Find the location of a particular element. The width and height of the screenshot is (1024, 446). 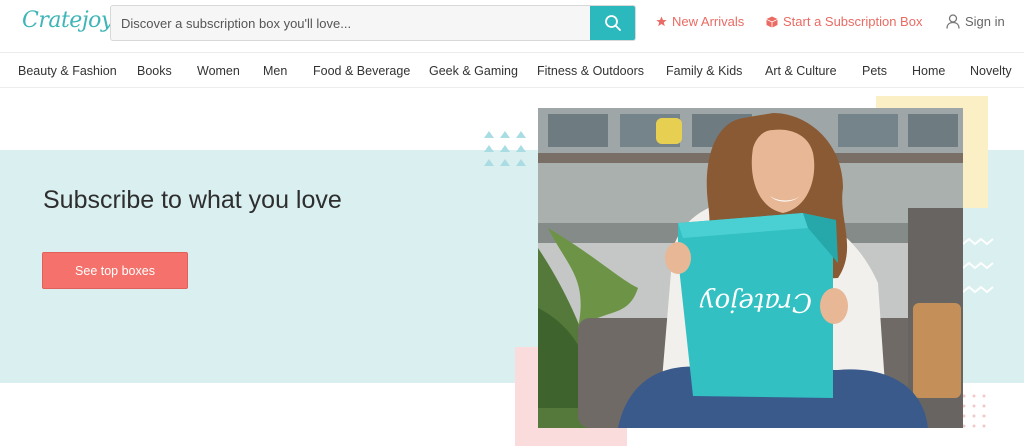

triangle-pattern-decoration is located at coordinates (505, 148).